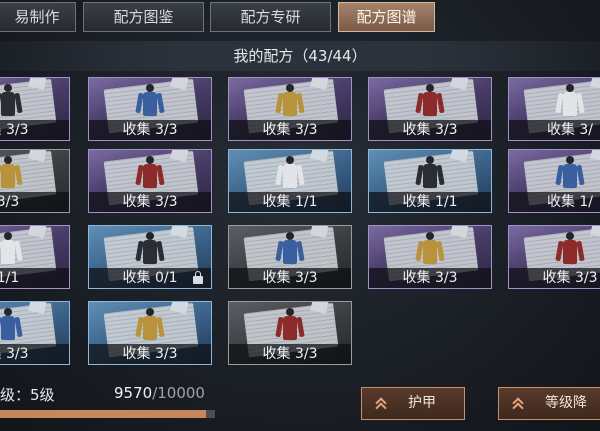  What do you see at coordinates (554, 130) in the screenshot?
I see `recipe-collect-label: 收集 3/` at bounding box center [554, 130].